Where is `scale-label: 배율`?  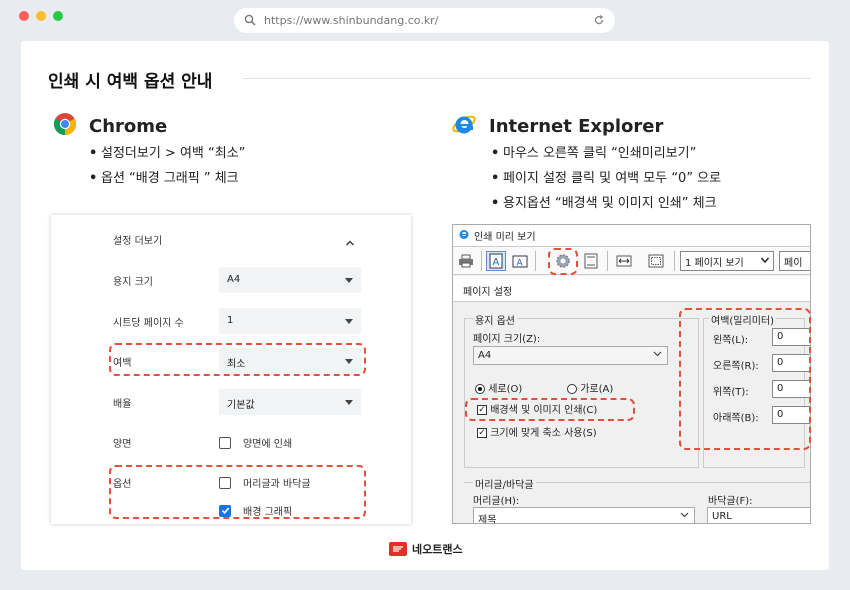 scale-label: 배율 is located at coordinates (122, 404).